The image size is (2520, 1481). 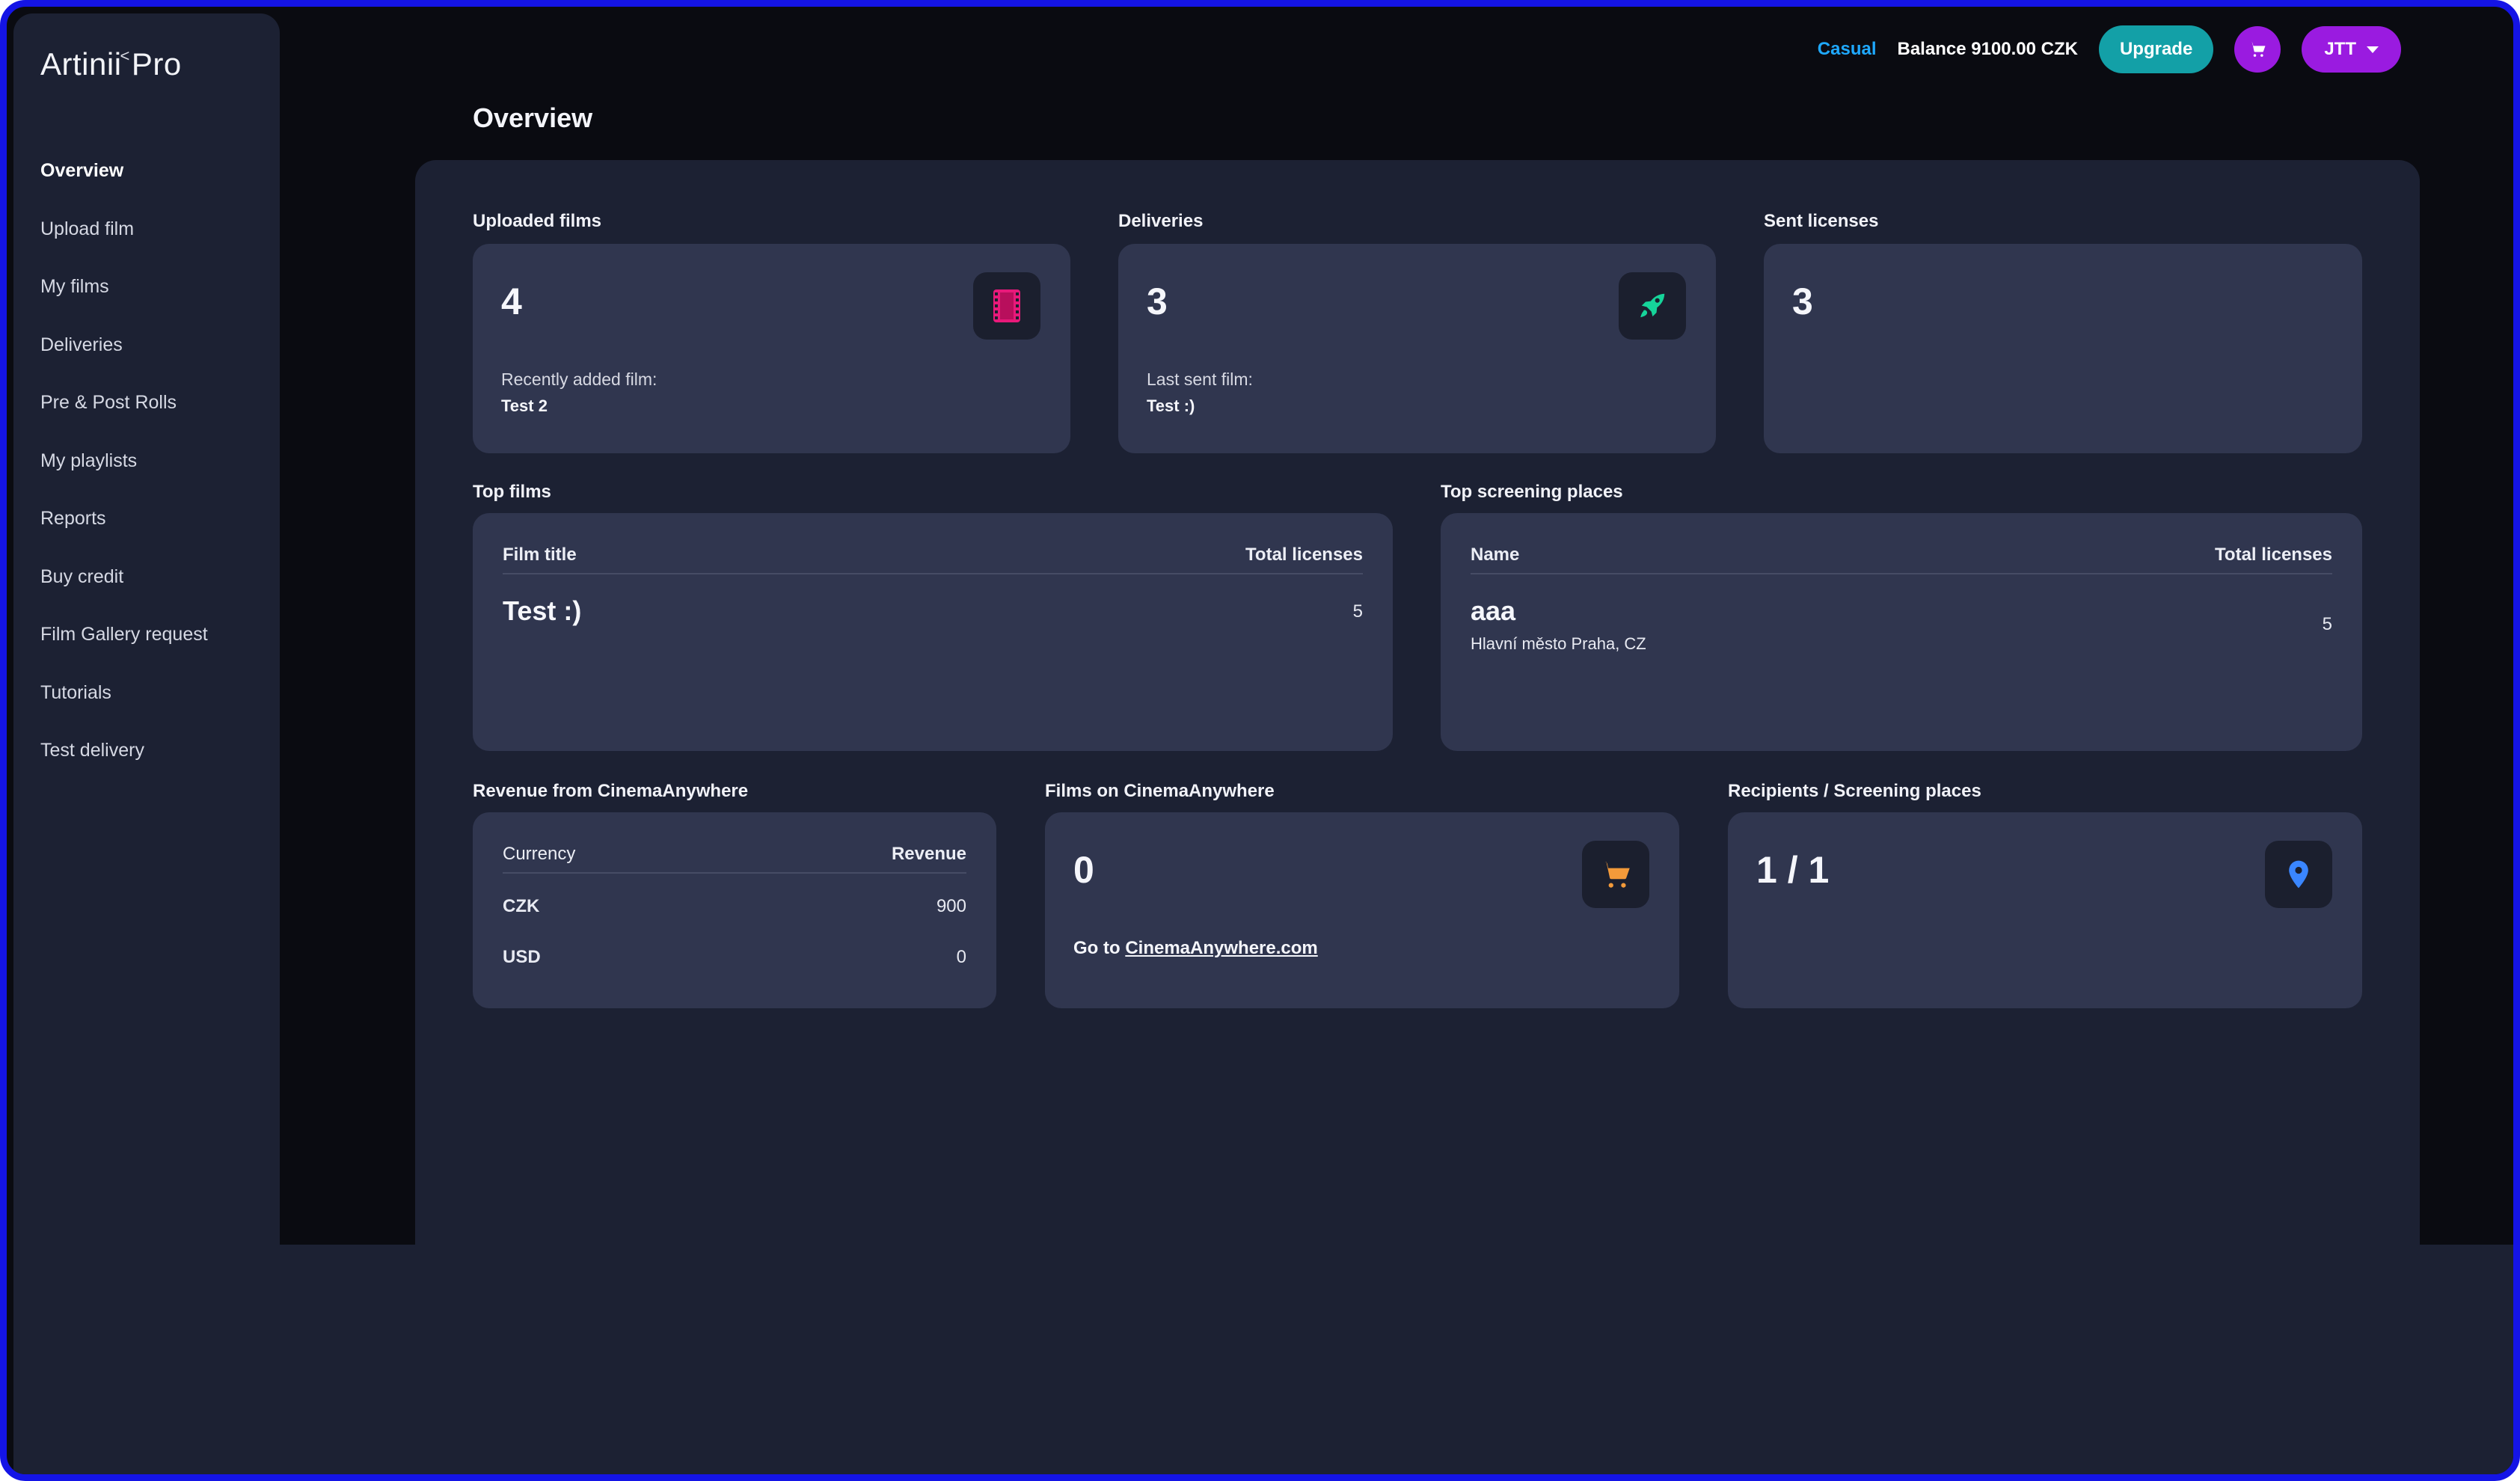 I want to click on cart-button, so click(x=2257, y=50).